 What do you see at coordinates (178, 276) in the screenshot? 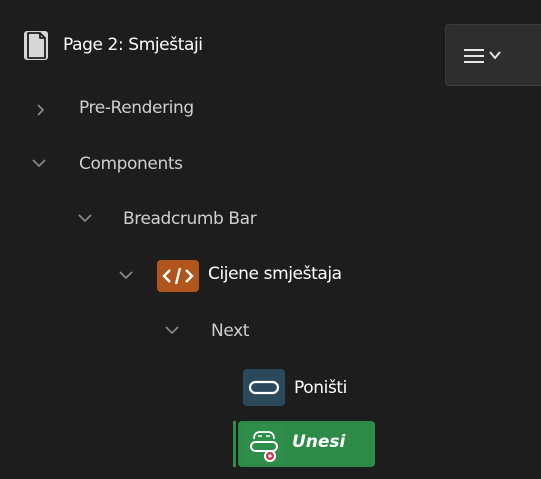
I see `code-icon` at bounding box center [178, 276].